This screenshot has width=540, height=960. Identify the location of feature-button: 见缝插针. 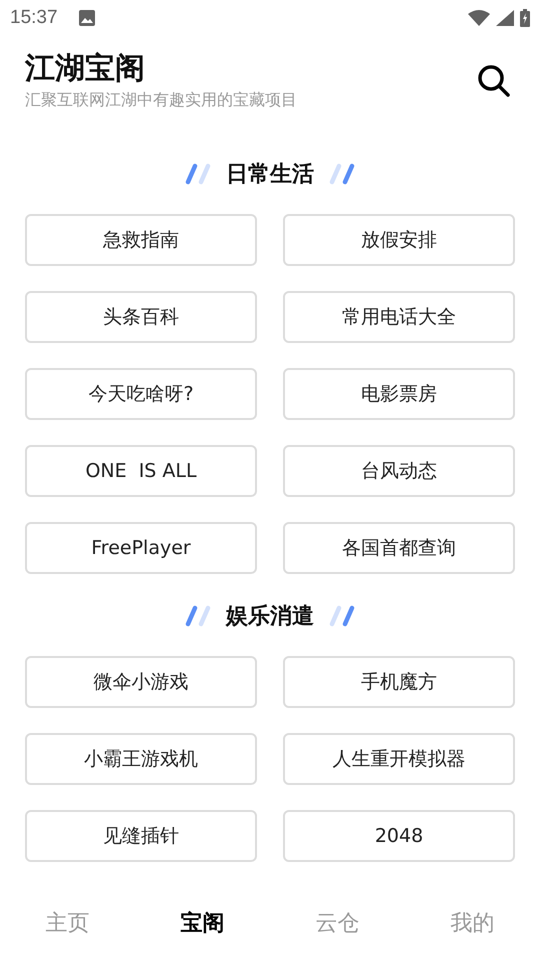
(141, 836).